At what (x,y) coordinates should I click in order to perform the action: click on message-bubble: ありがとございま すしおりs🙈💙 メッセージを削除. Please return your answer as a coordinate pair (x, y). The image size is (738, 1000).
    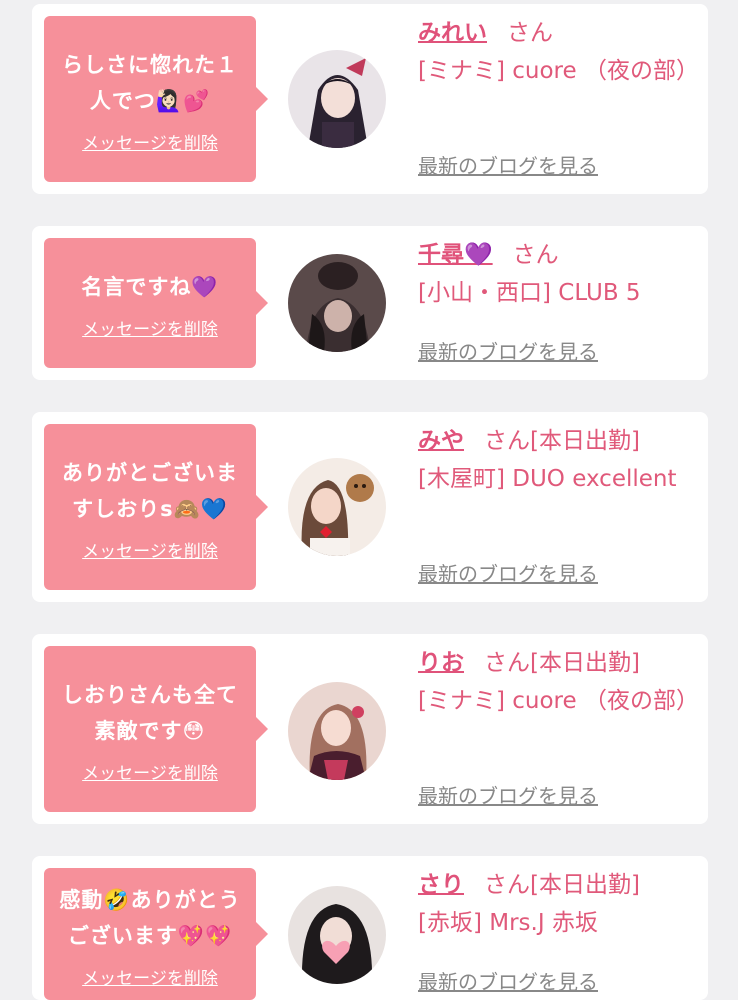
    Looking at the image, I should click on (156, 507).